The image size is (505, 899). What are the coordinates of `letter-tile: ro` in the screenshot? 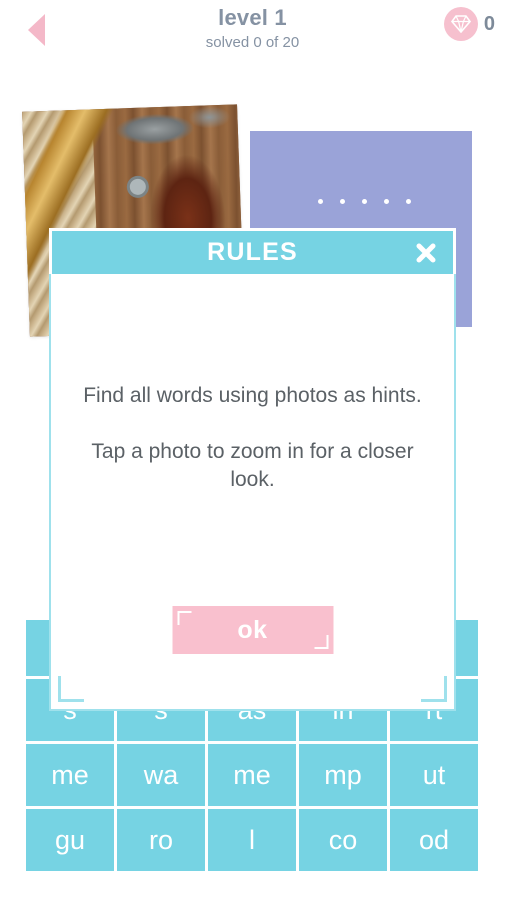 It's located at (161, 840).